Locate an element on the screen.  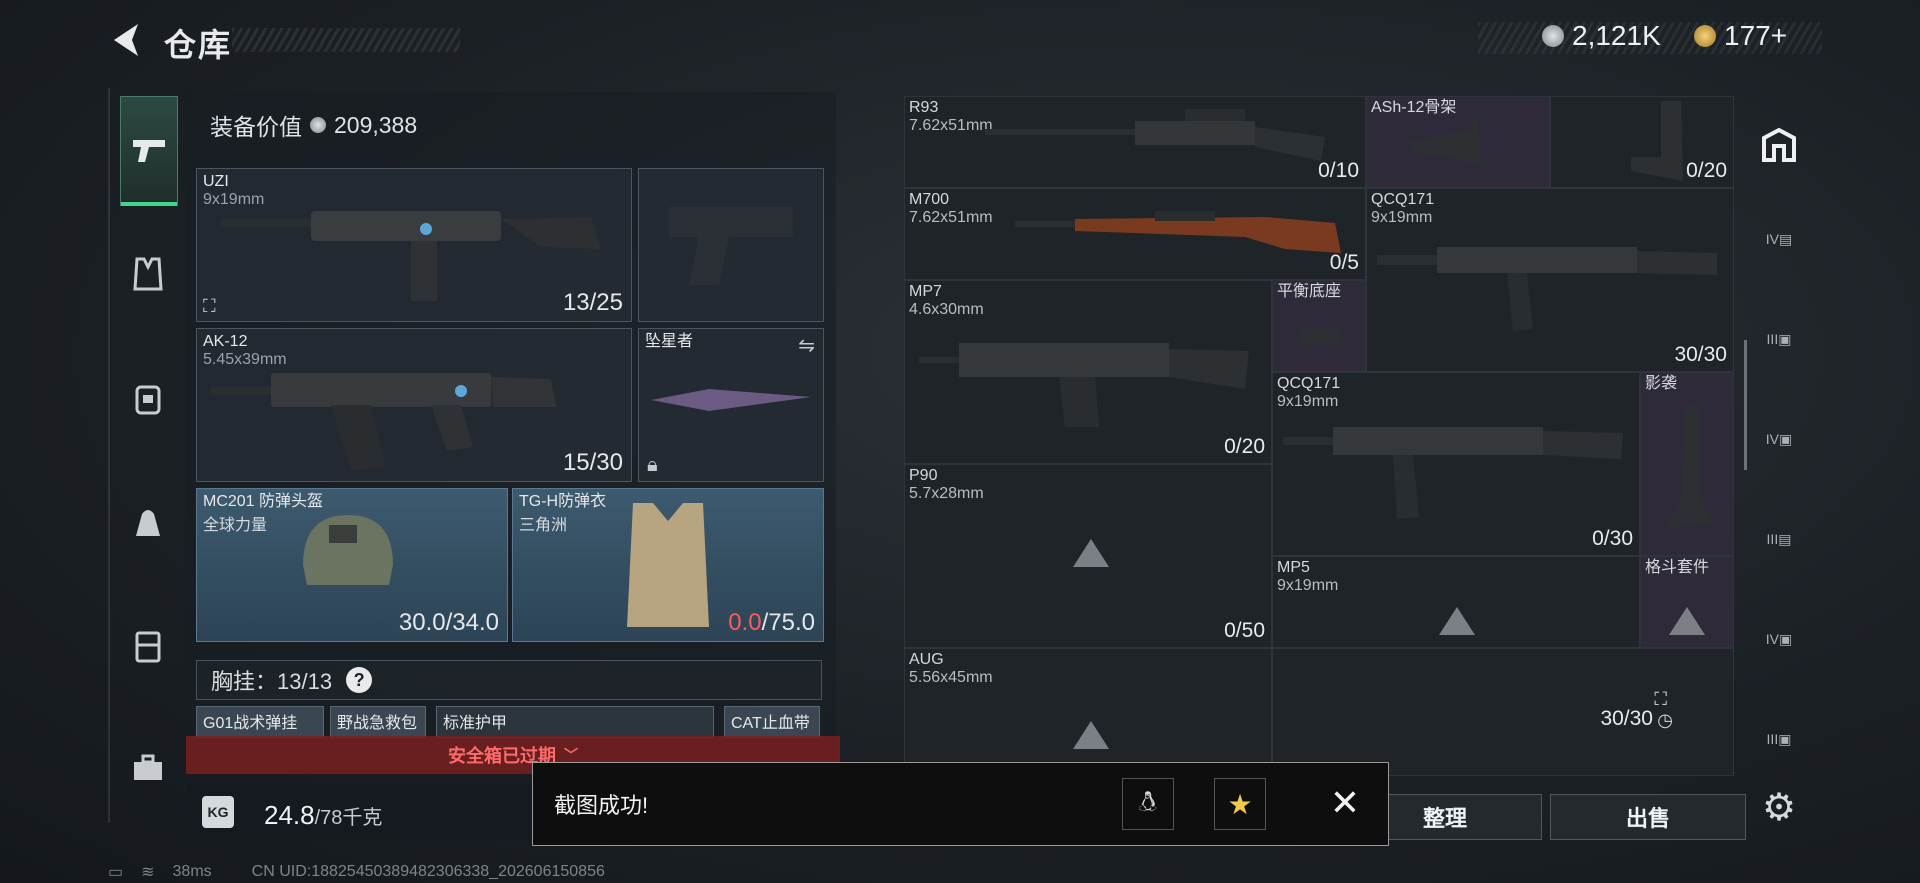
mp7-image is located at coordinates (1084, 385).